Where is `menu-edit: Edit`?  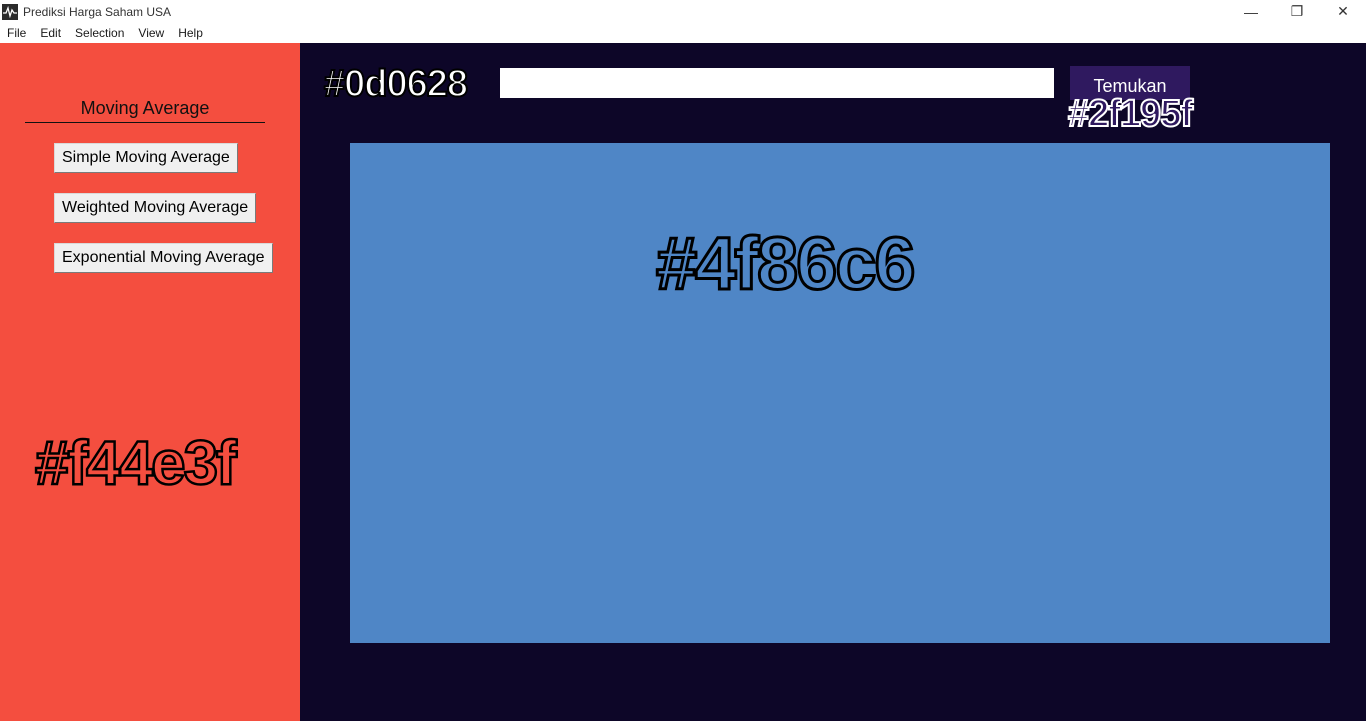 menu-edit: Edit is located at coordinates (50, 33).